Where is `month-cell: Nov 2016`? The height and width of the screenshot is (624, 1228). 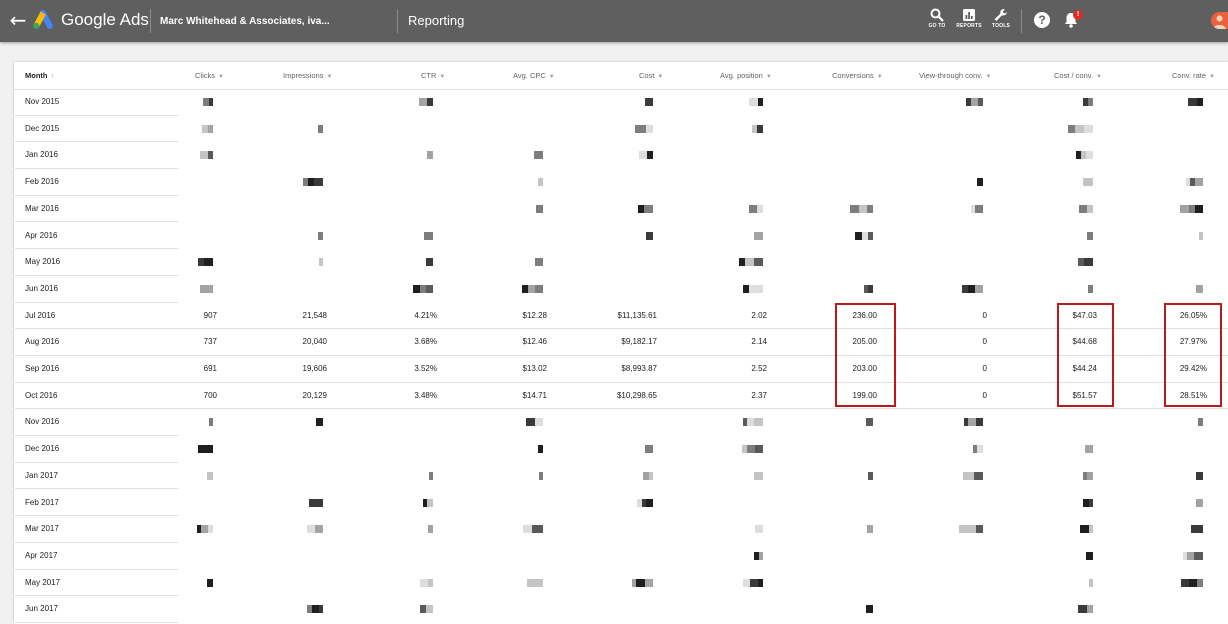 month-cell: Nov 2016 is located at coordinates (42, 422).